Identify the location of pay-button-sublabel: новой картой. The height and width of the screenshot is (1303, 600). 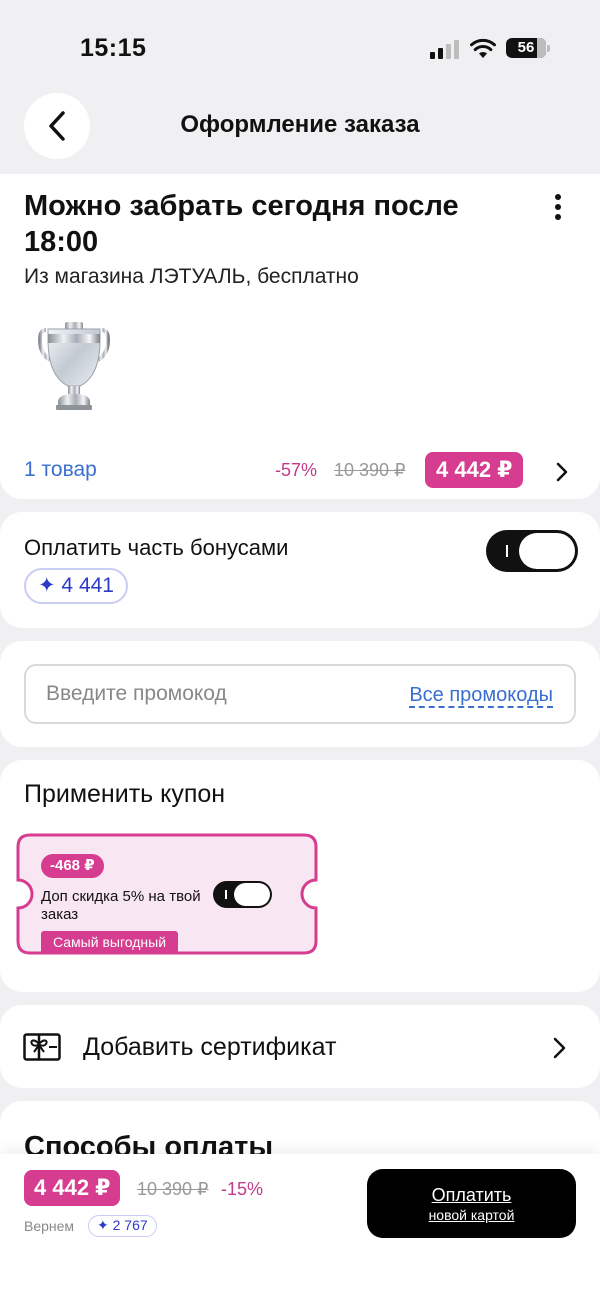
(471, 1215).